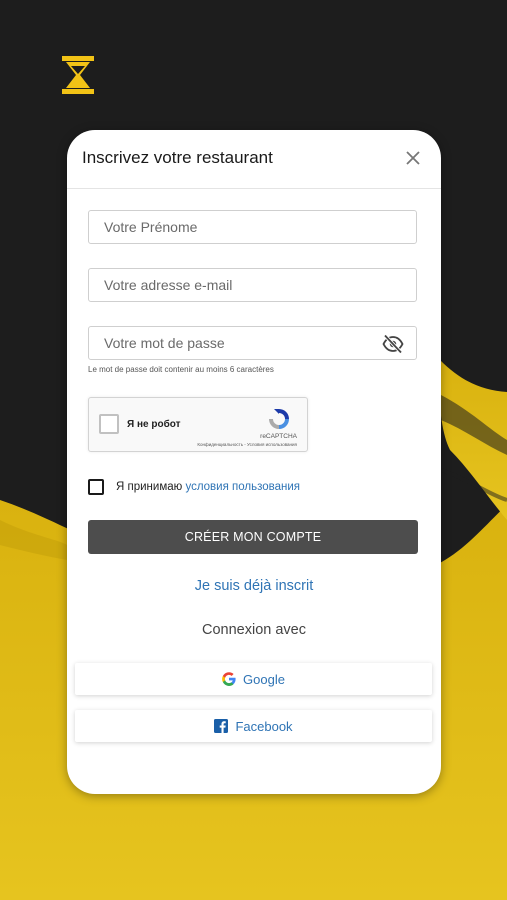  What do you see at coordinates (264, 726) in the screenshot?
I see `facebook-label: Facebook` at bounding box center [264, 726].